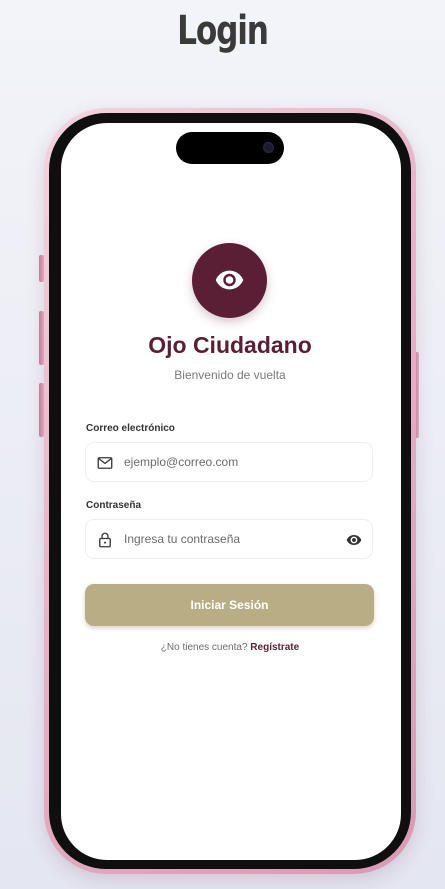 This screenshot has height=889, width=445. I want to click on camera-icon, so click(268, 147).